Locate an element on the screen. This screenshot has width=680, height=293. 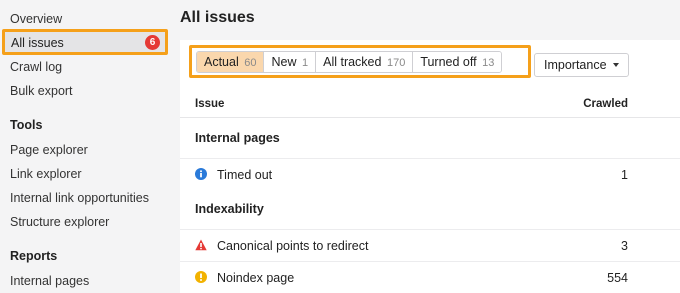
error-icon is located at coordinates (201, 245).